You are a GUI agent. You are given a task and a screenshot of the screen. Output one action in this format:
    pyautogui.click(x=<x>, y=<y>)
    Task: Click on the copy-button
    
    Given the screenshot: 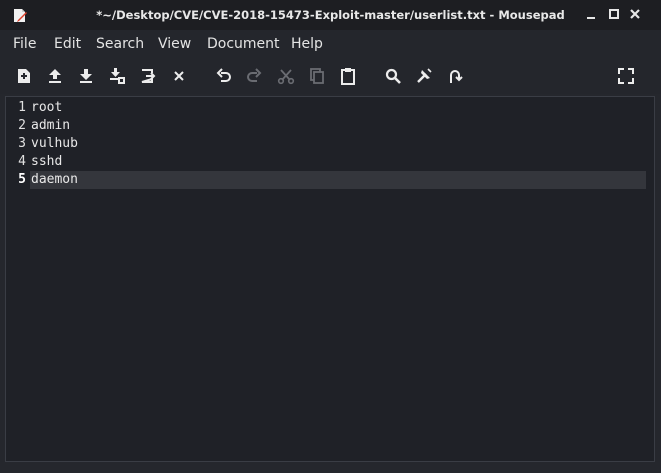 What is the action you would take?
    pyautogui.click(x=317, y=76)
    